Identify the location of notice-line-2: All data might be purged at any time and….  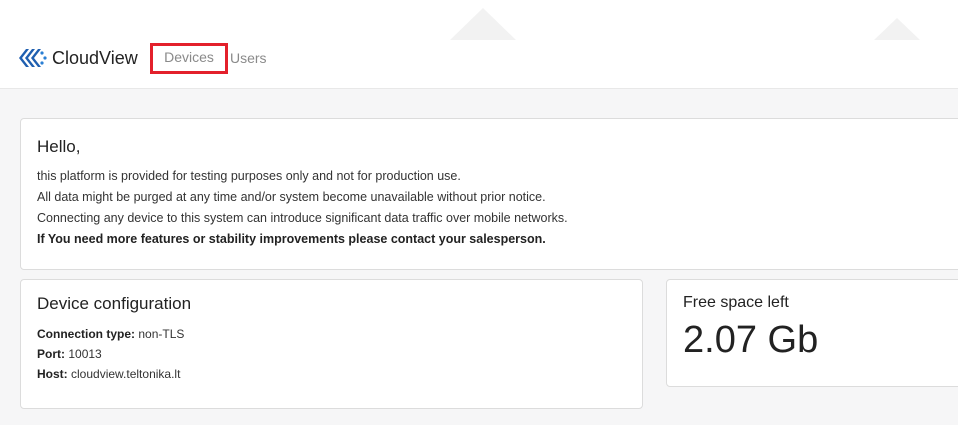
(291, 197).